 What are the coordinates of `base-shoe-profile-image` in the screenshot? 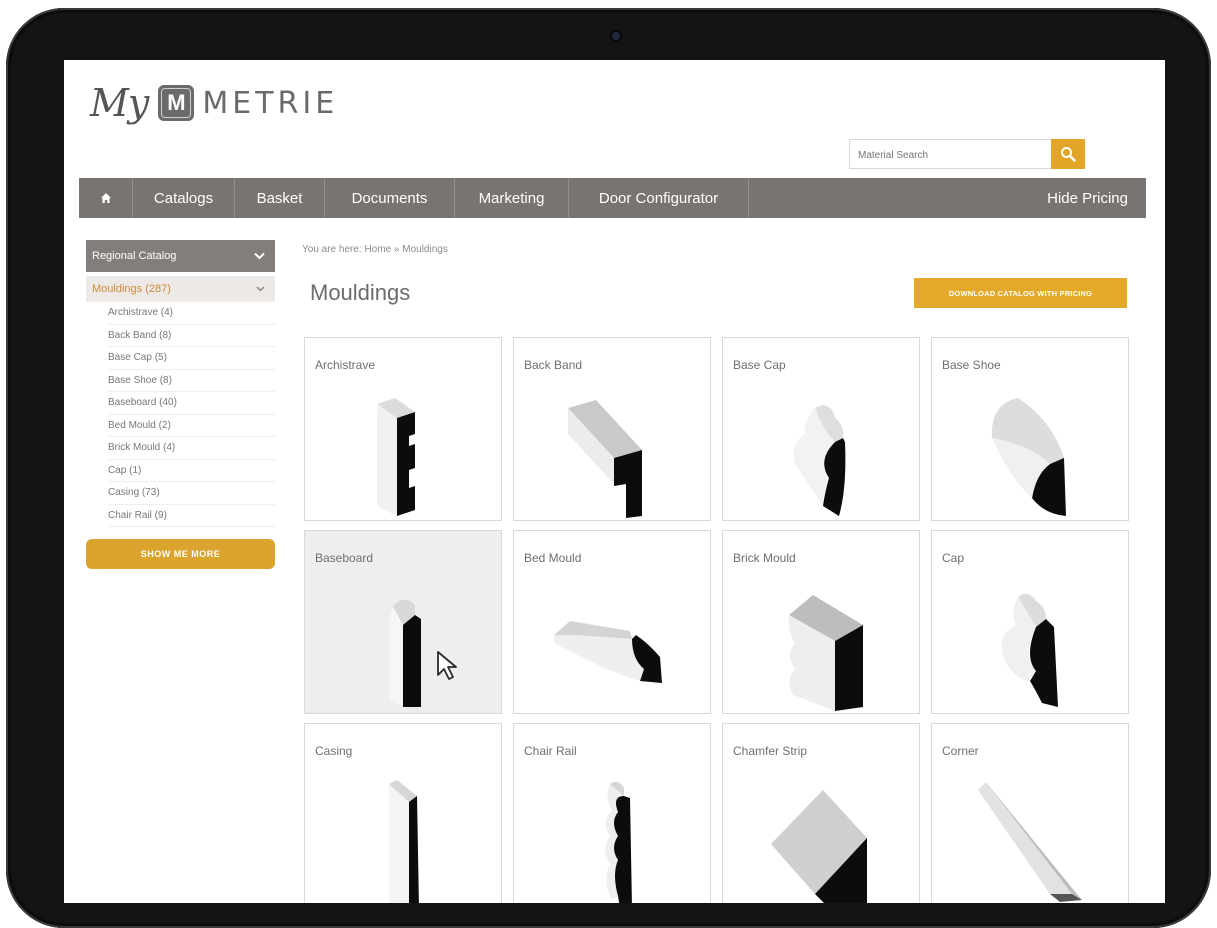 It's located at (1028, 457).